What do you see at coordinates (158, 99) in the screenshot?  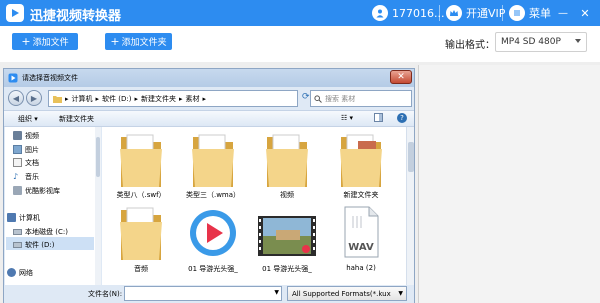 I see `breadcrumb-item: 新建文件夹` at bounding box center [158, 99].